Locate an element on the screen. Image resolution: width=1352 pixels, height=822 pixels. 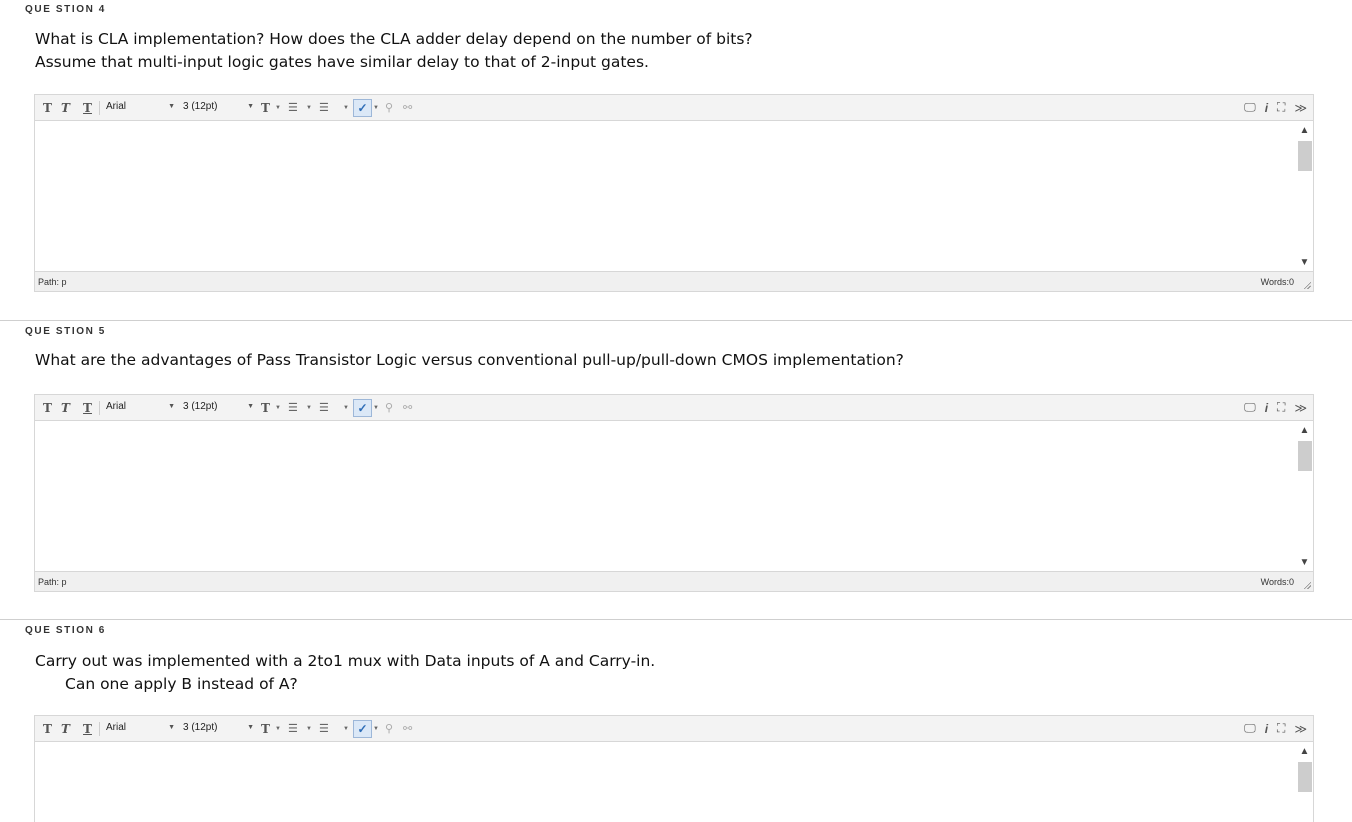
vertical-scrollbar: ▲ is located at coordinates (1304, 782).